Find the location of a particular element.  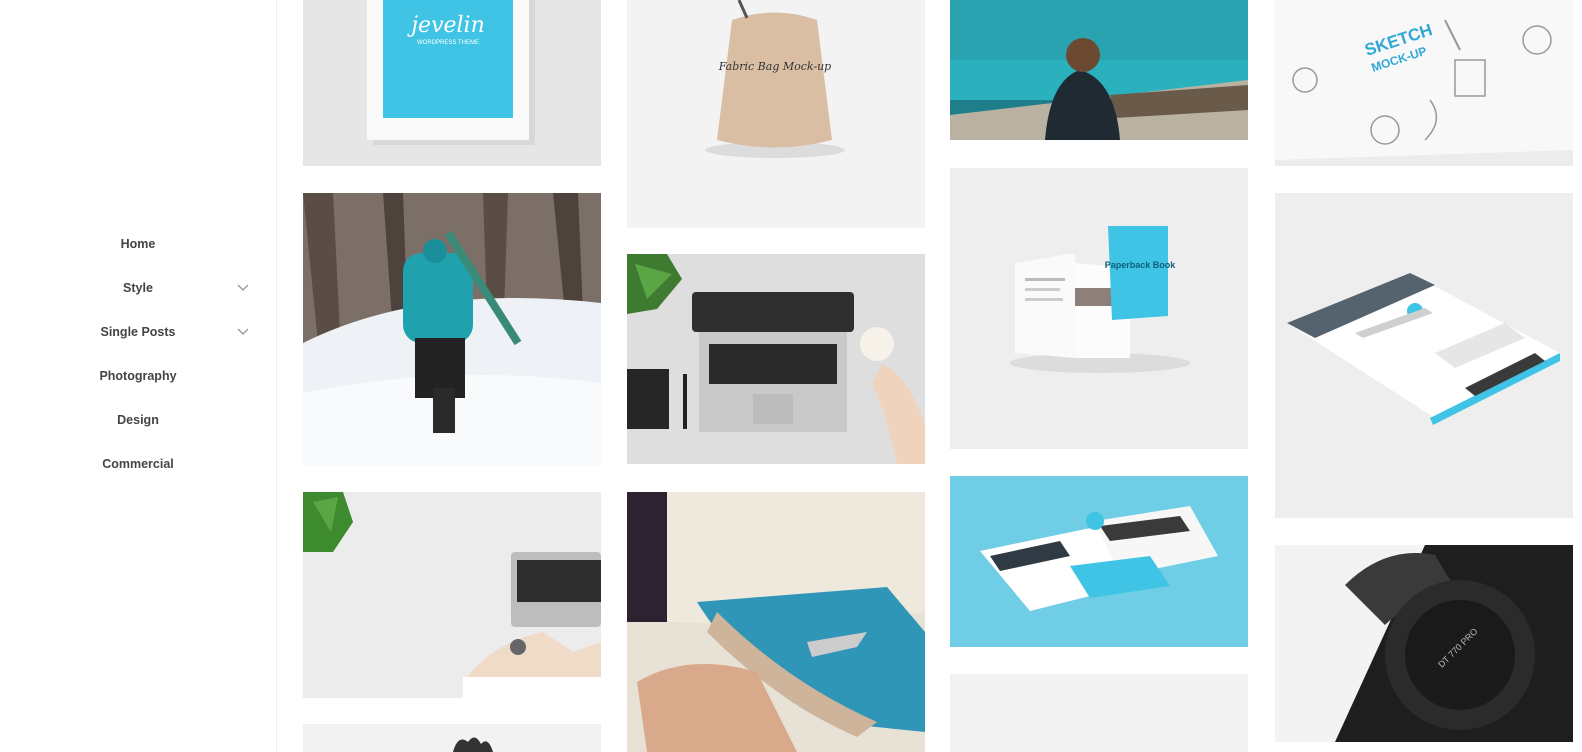

frame-logo-text: jevelin is located at coordinates (445, 25).